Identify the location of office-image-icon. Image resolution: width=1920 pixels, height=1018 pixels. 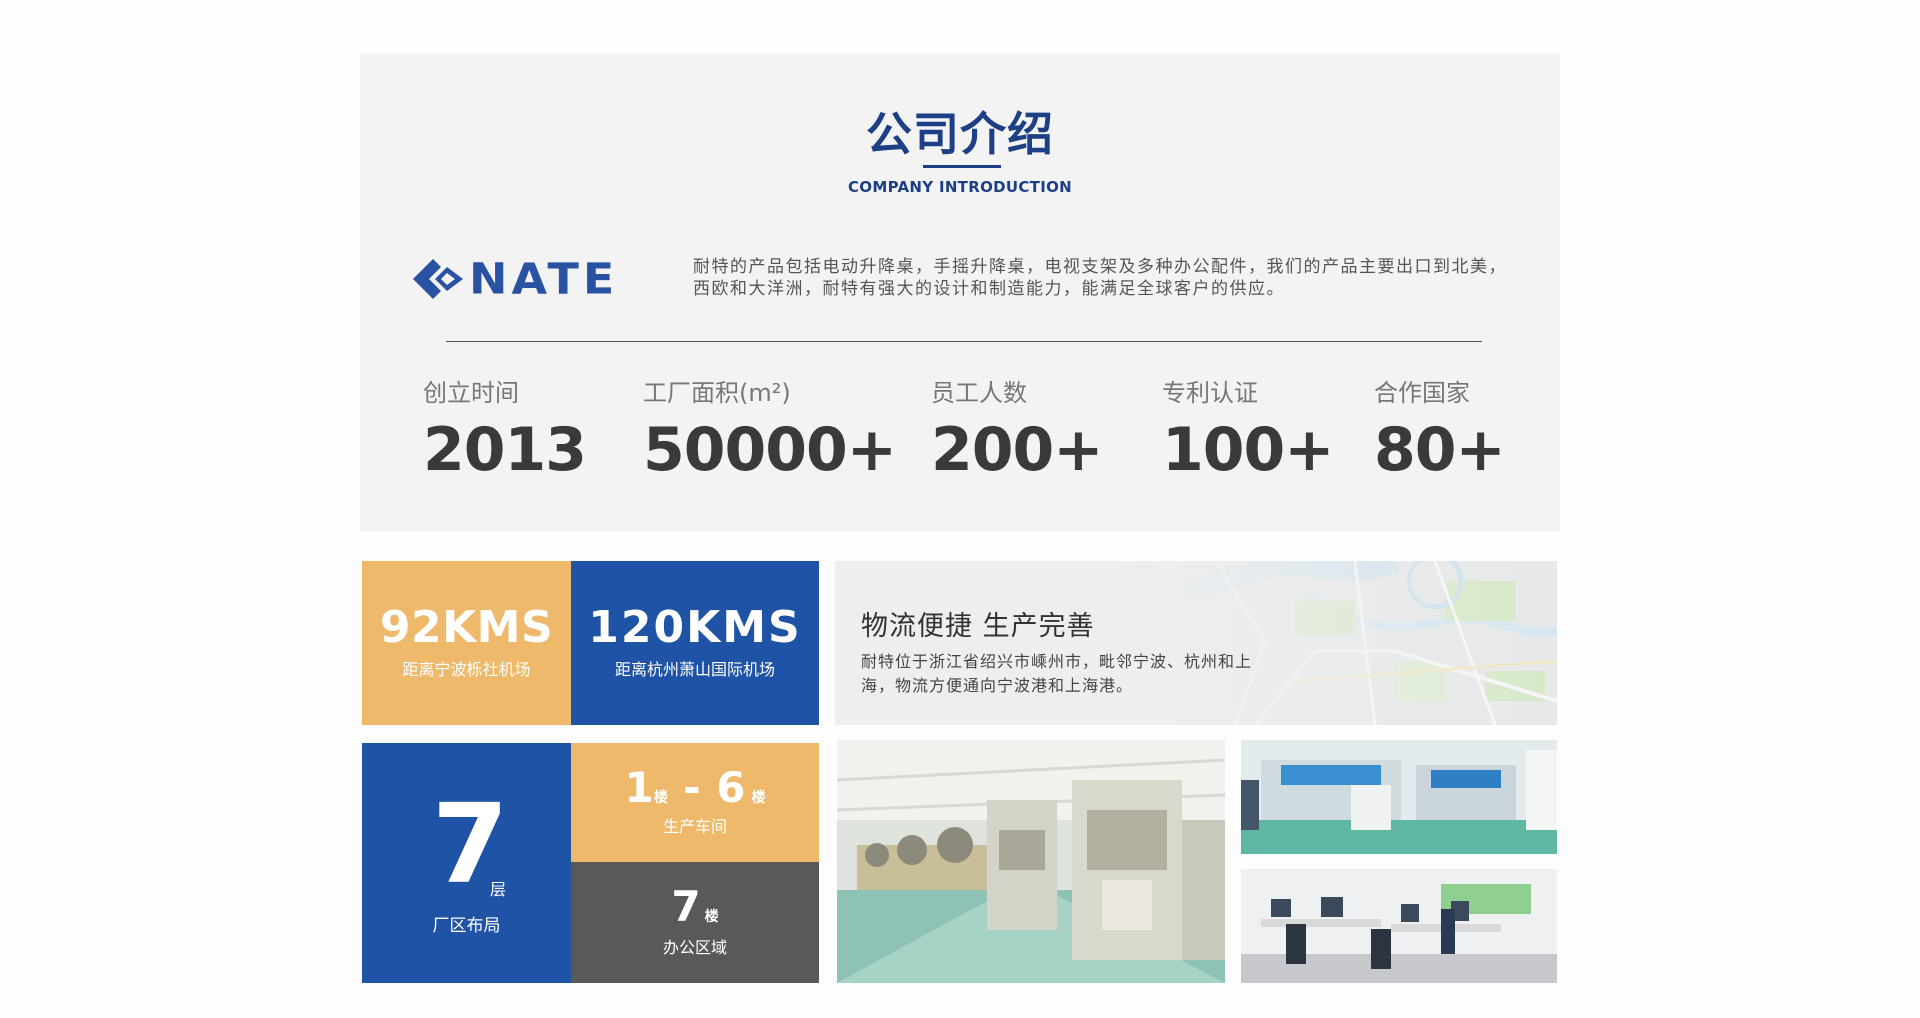
(1399, 926).